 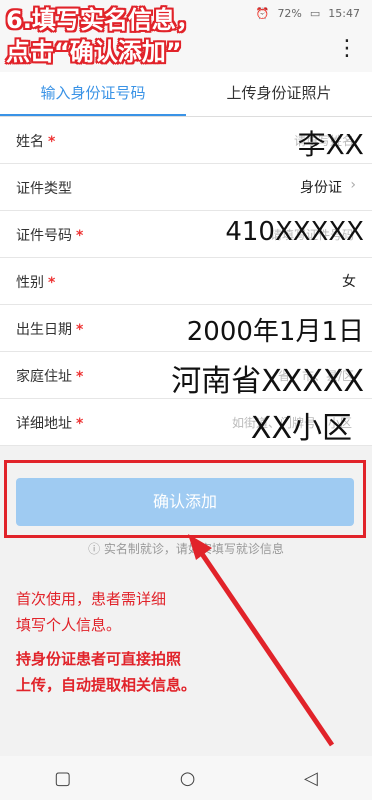 I want to click on arrow-shaft, so click(x=265, y=646).